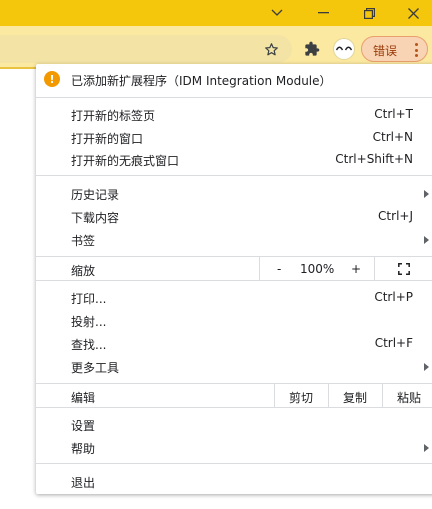 The width and height of the screenshot is (432, 509). I want to click on menu-item-downloads: 下载内容 Ctrl+J, so click(234, 216).